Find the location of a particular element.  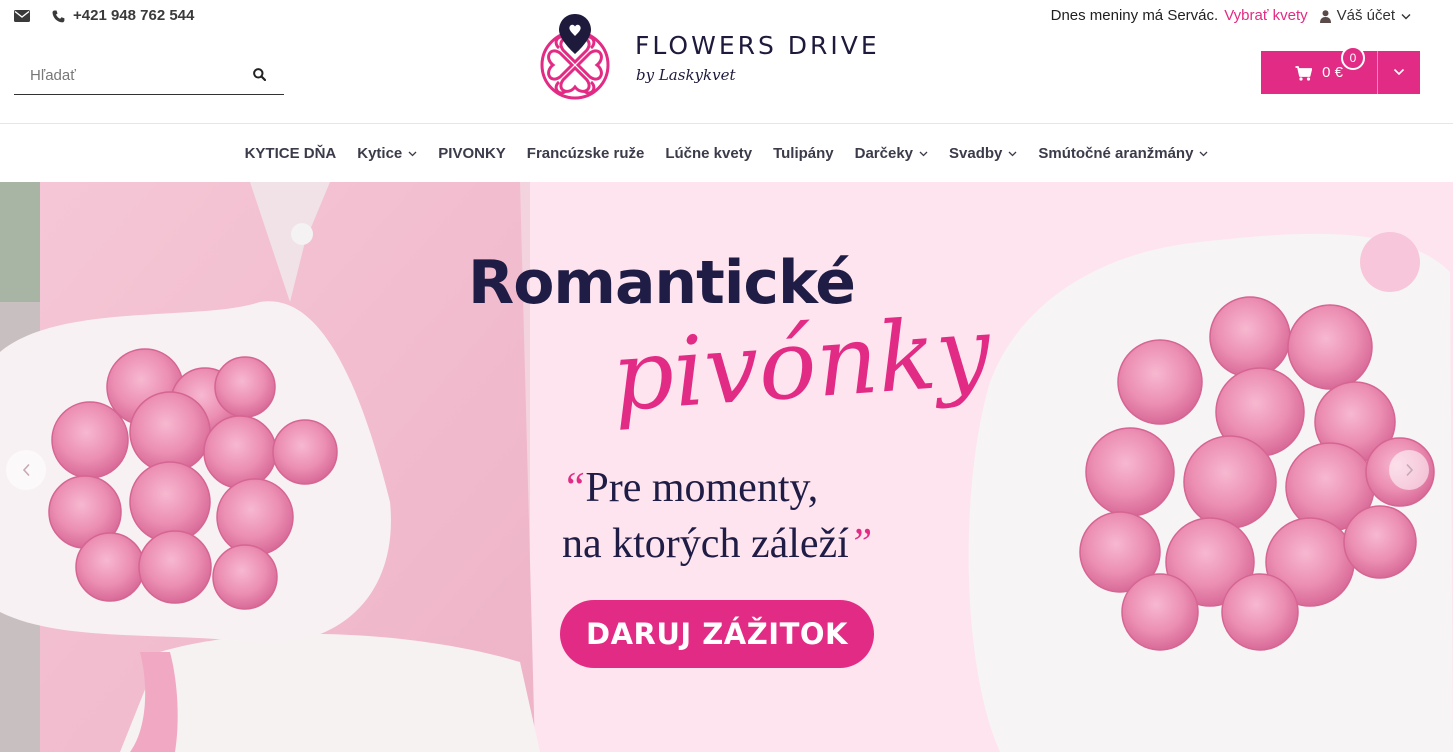

nav-item-lucne-kvety: Lúčne kvety is located at coordinates (709, 153).